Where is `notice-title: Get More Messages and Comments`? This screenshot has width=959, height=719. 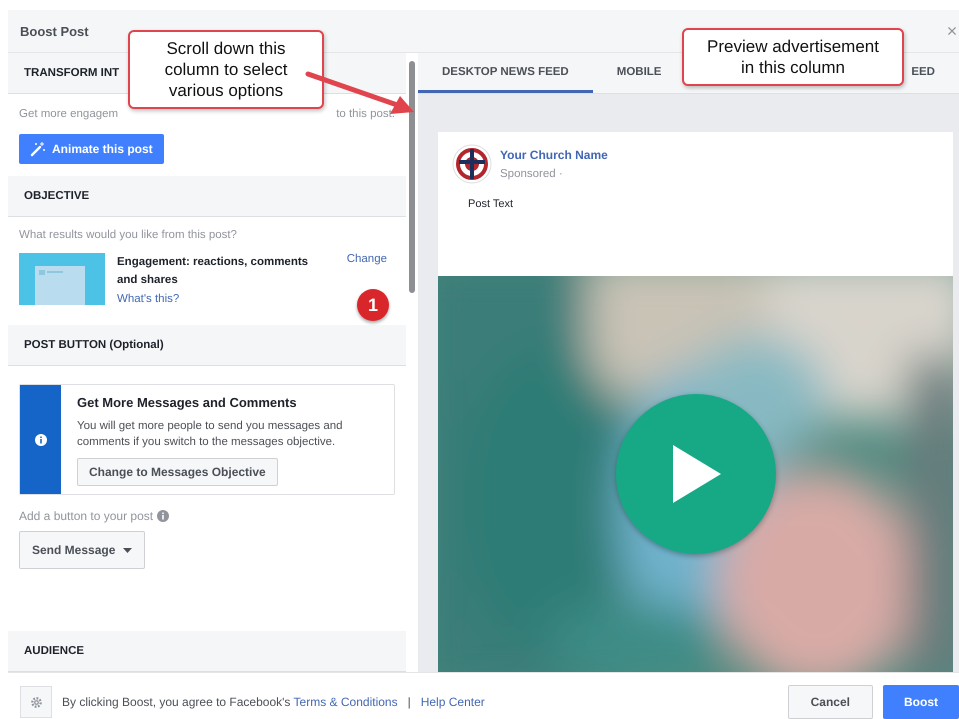 notice-title: Get More Messages and Comments is located at coordinates (187, 402).